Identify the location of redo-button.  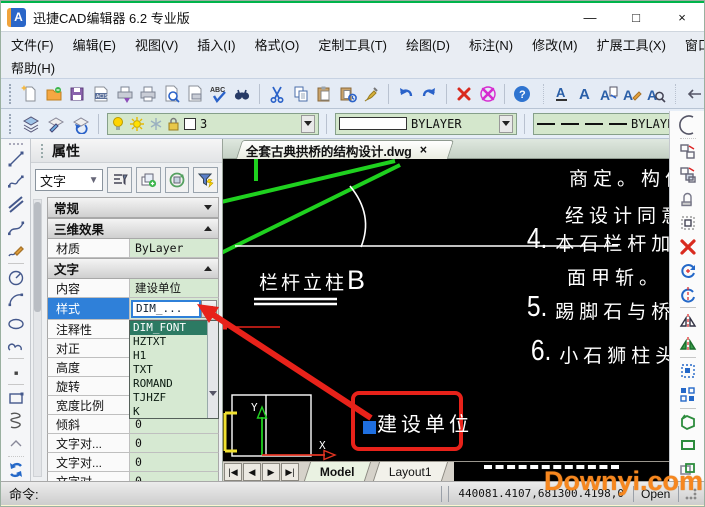
(429, 93).